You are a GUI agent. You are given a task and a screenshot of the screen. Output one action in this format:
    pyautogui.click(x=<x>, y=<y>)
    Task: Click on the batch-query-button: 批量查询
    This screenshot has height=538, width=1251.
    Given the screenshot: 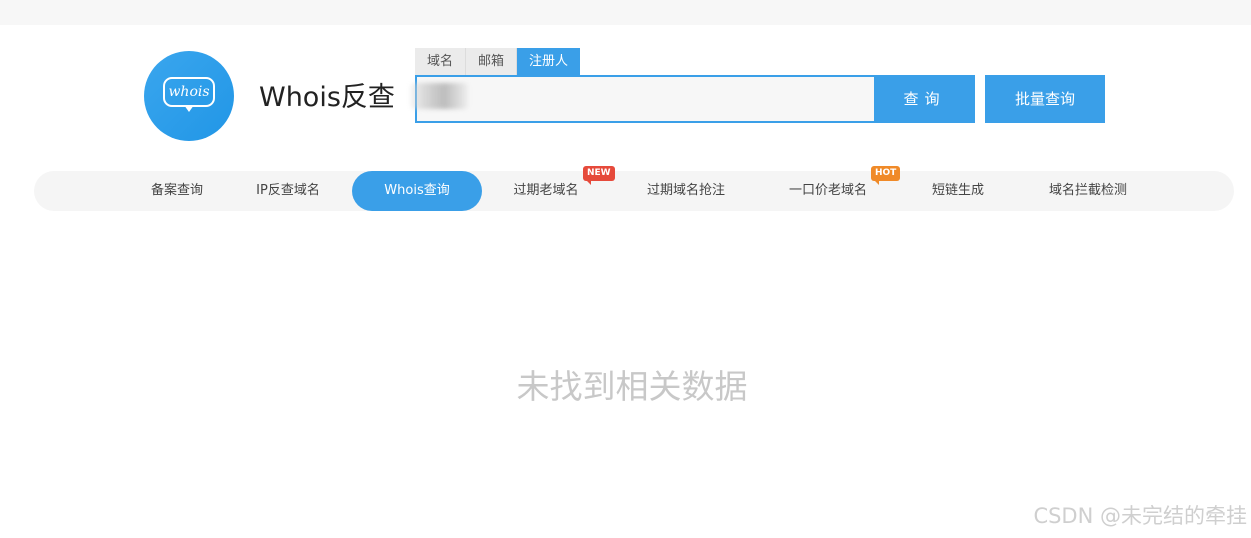 What is the action you would take?
    pyautogui.click(x=1045, y=99)
    